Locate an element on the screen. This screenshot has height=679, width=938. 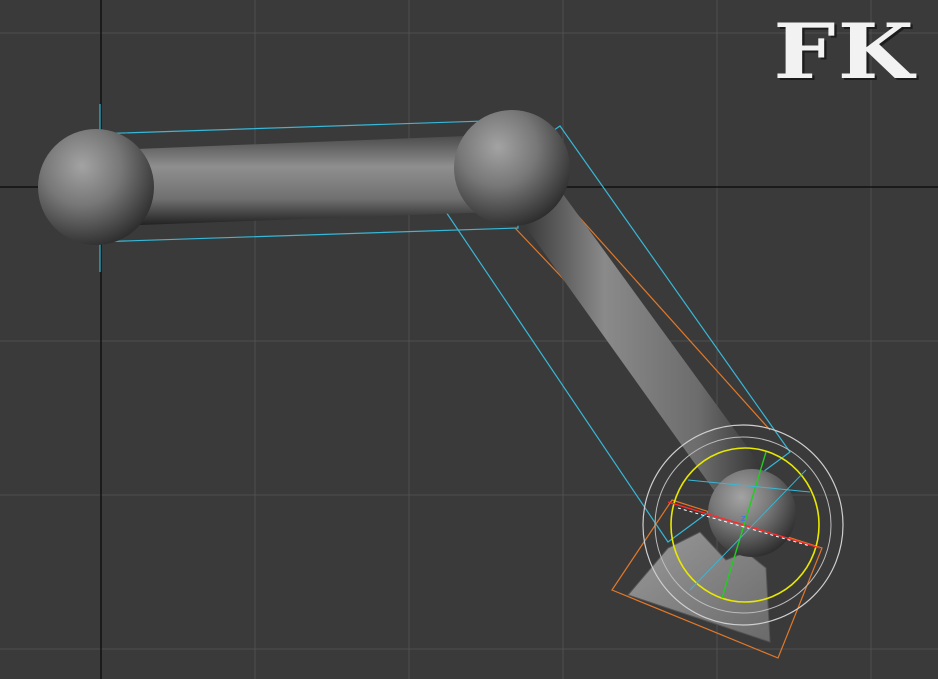
mode-label: FK is located at coordinates (844, 51).